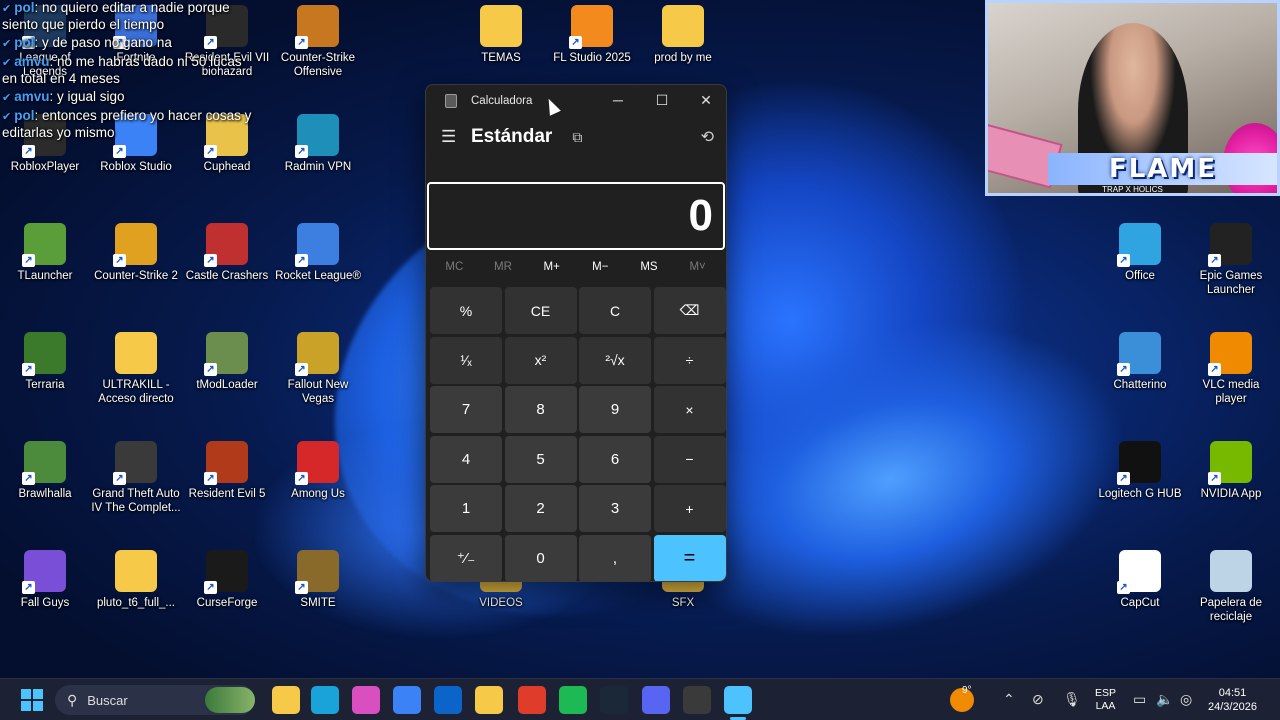  I want to click on divide-button: ÷, so click(689, 360).